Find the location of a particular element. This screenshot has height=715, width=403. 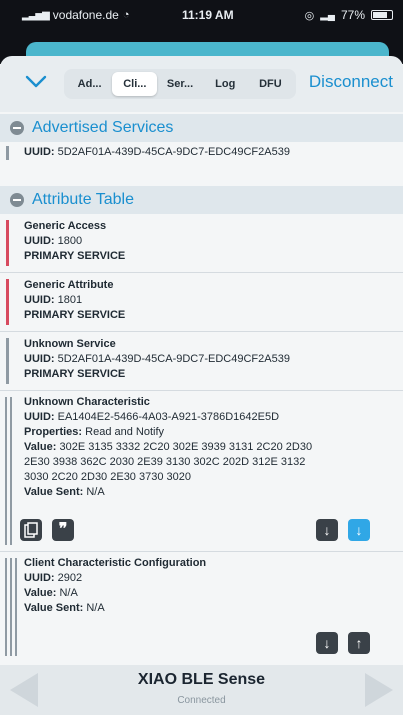

advertised-services-header: Advertised Services is located at coordinates (201, 128).